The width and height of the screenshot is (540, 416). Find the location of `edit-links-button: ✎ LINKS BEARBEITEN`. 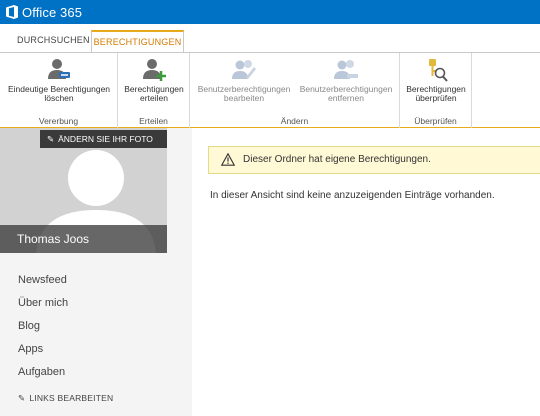

edit-links-button: ✎ LINKS BEARBEITEN is located at coordinates (65, 398).